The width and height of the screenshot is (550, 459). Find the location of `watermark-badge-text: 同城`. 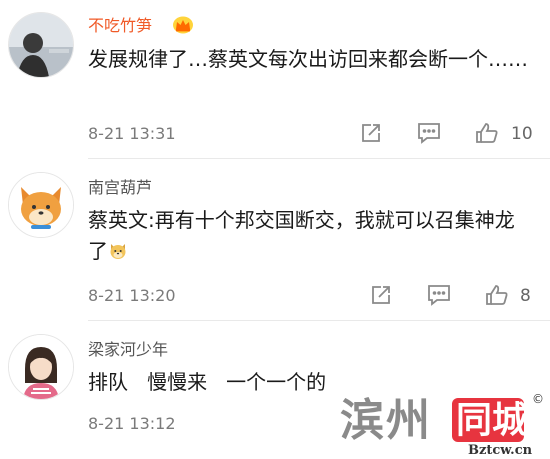

watermark-badge-text: 同城 is located at coordinates (492, 420).